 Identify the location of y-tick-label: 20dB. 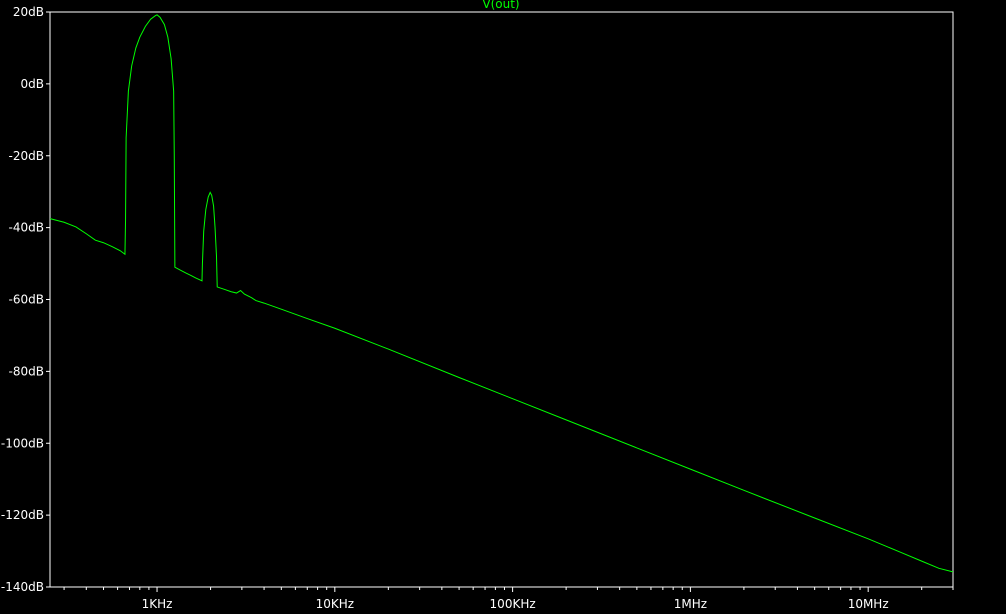
(28, 12).